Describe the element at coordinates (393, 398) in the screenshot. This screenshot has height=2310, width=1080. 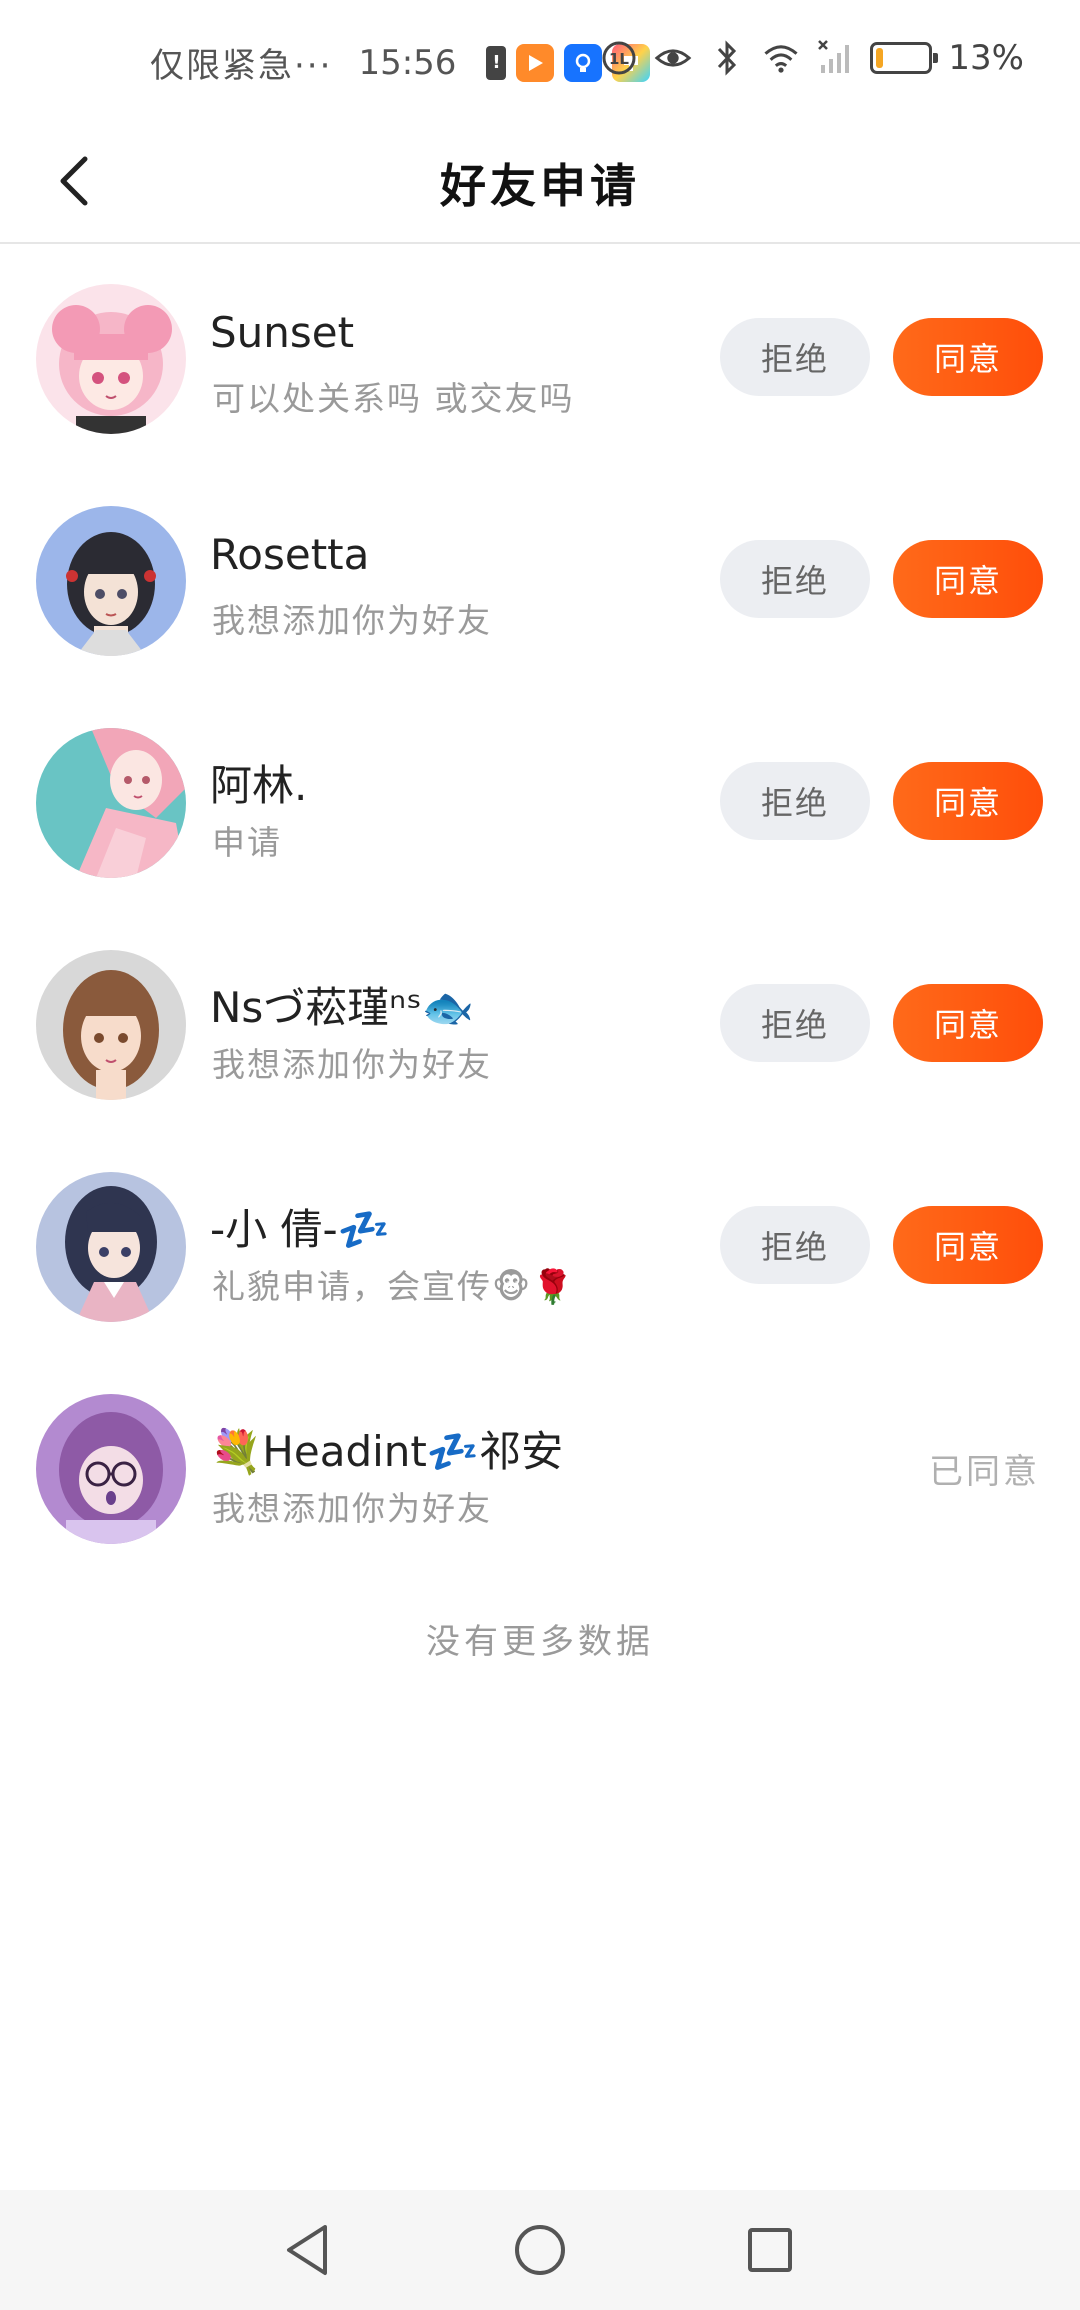
I see `request-message: 可以处关系吗 或交友吗` at that location.